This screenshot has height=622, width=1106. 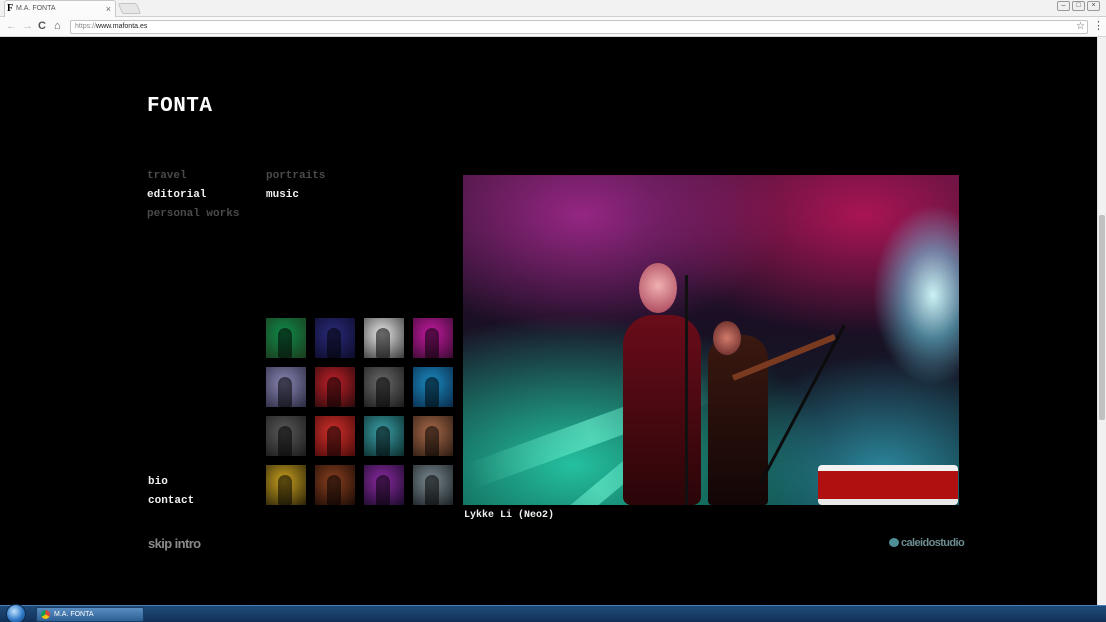 I want to click on singer-head, so click(x=658, y=288).